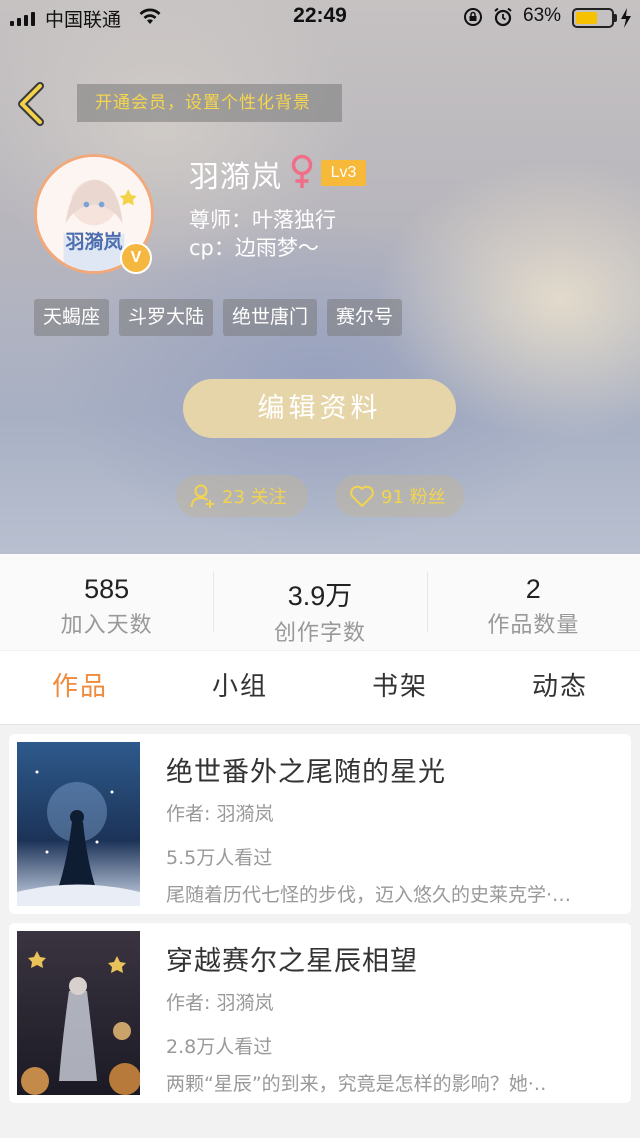 This screenshot has width=640, height=1138. What do you see at coordinates (343, 173) in the screenshot?
I see `level-badge: Lv3` at bounding box center [343, 173].